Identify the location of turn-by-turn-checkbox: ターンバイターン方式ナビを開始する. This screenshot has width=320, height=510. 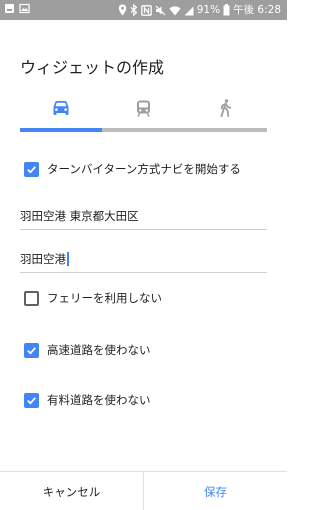
(132, 169).